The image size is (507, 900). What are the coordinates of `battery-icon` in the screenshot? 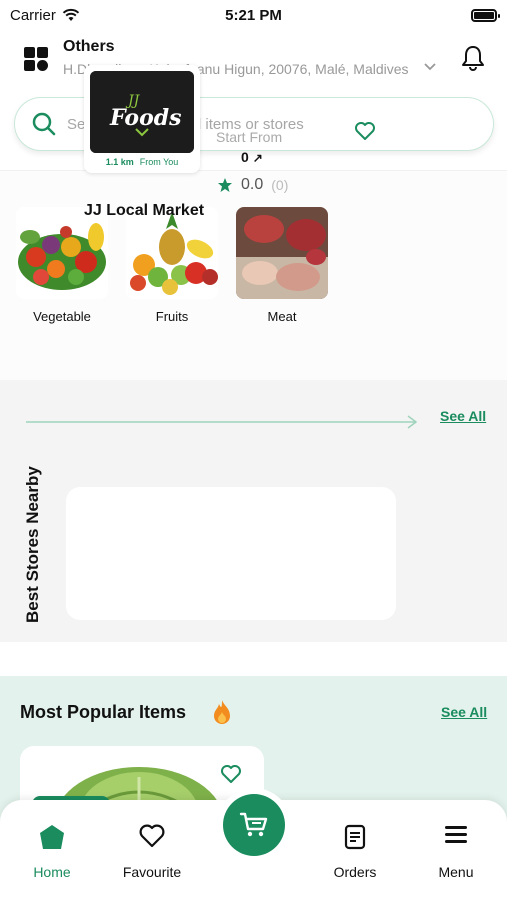 It's located at (485, 15).